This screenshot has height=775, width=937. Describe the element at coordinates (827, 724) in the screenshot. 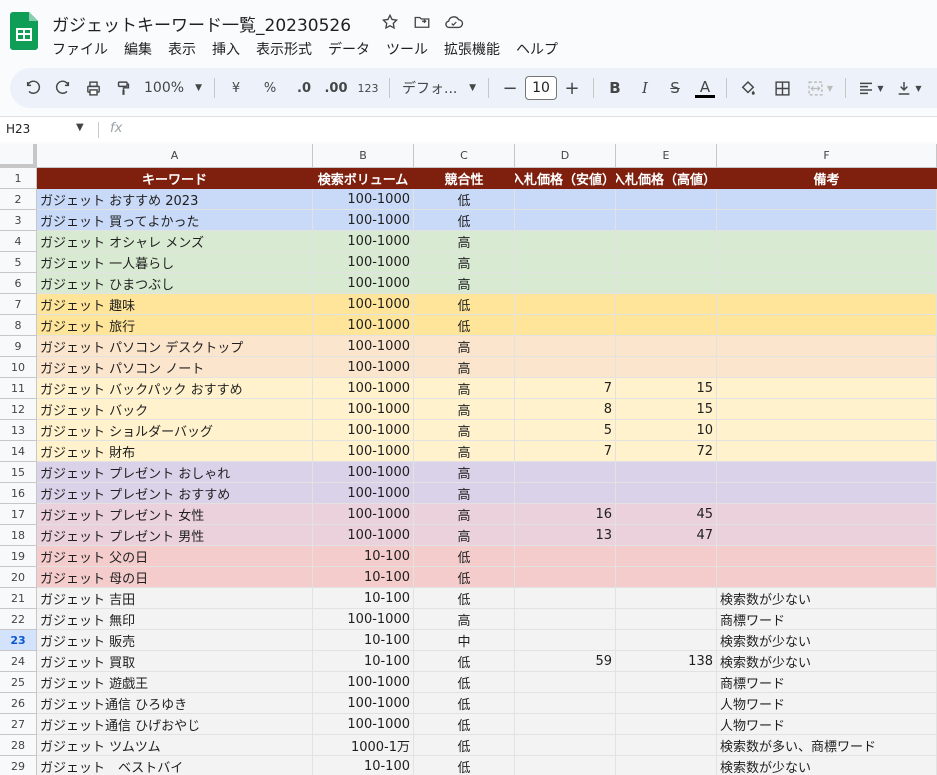

I see `cell-note: 人物ワード` at that location.